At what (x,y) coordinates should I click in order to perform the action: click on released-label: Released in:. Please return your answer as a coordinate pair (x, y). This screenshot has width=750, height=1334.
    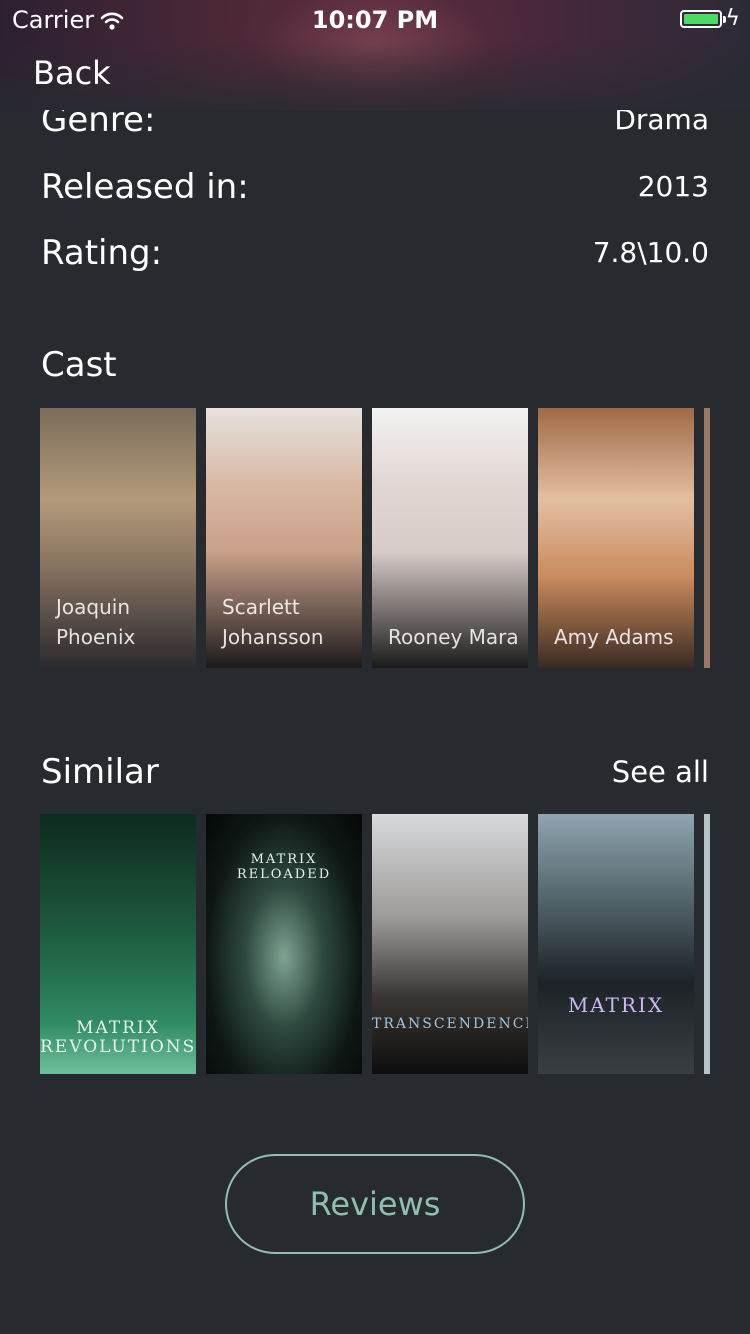
    Looking at the image, I should click on (145, 187).